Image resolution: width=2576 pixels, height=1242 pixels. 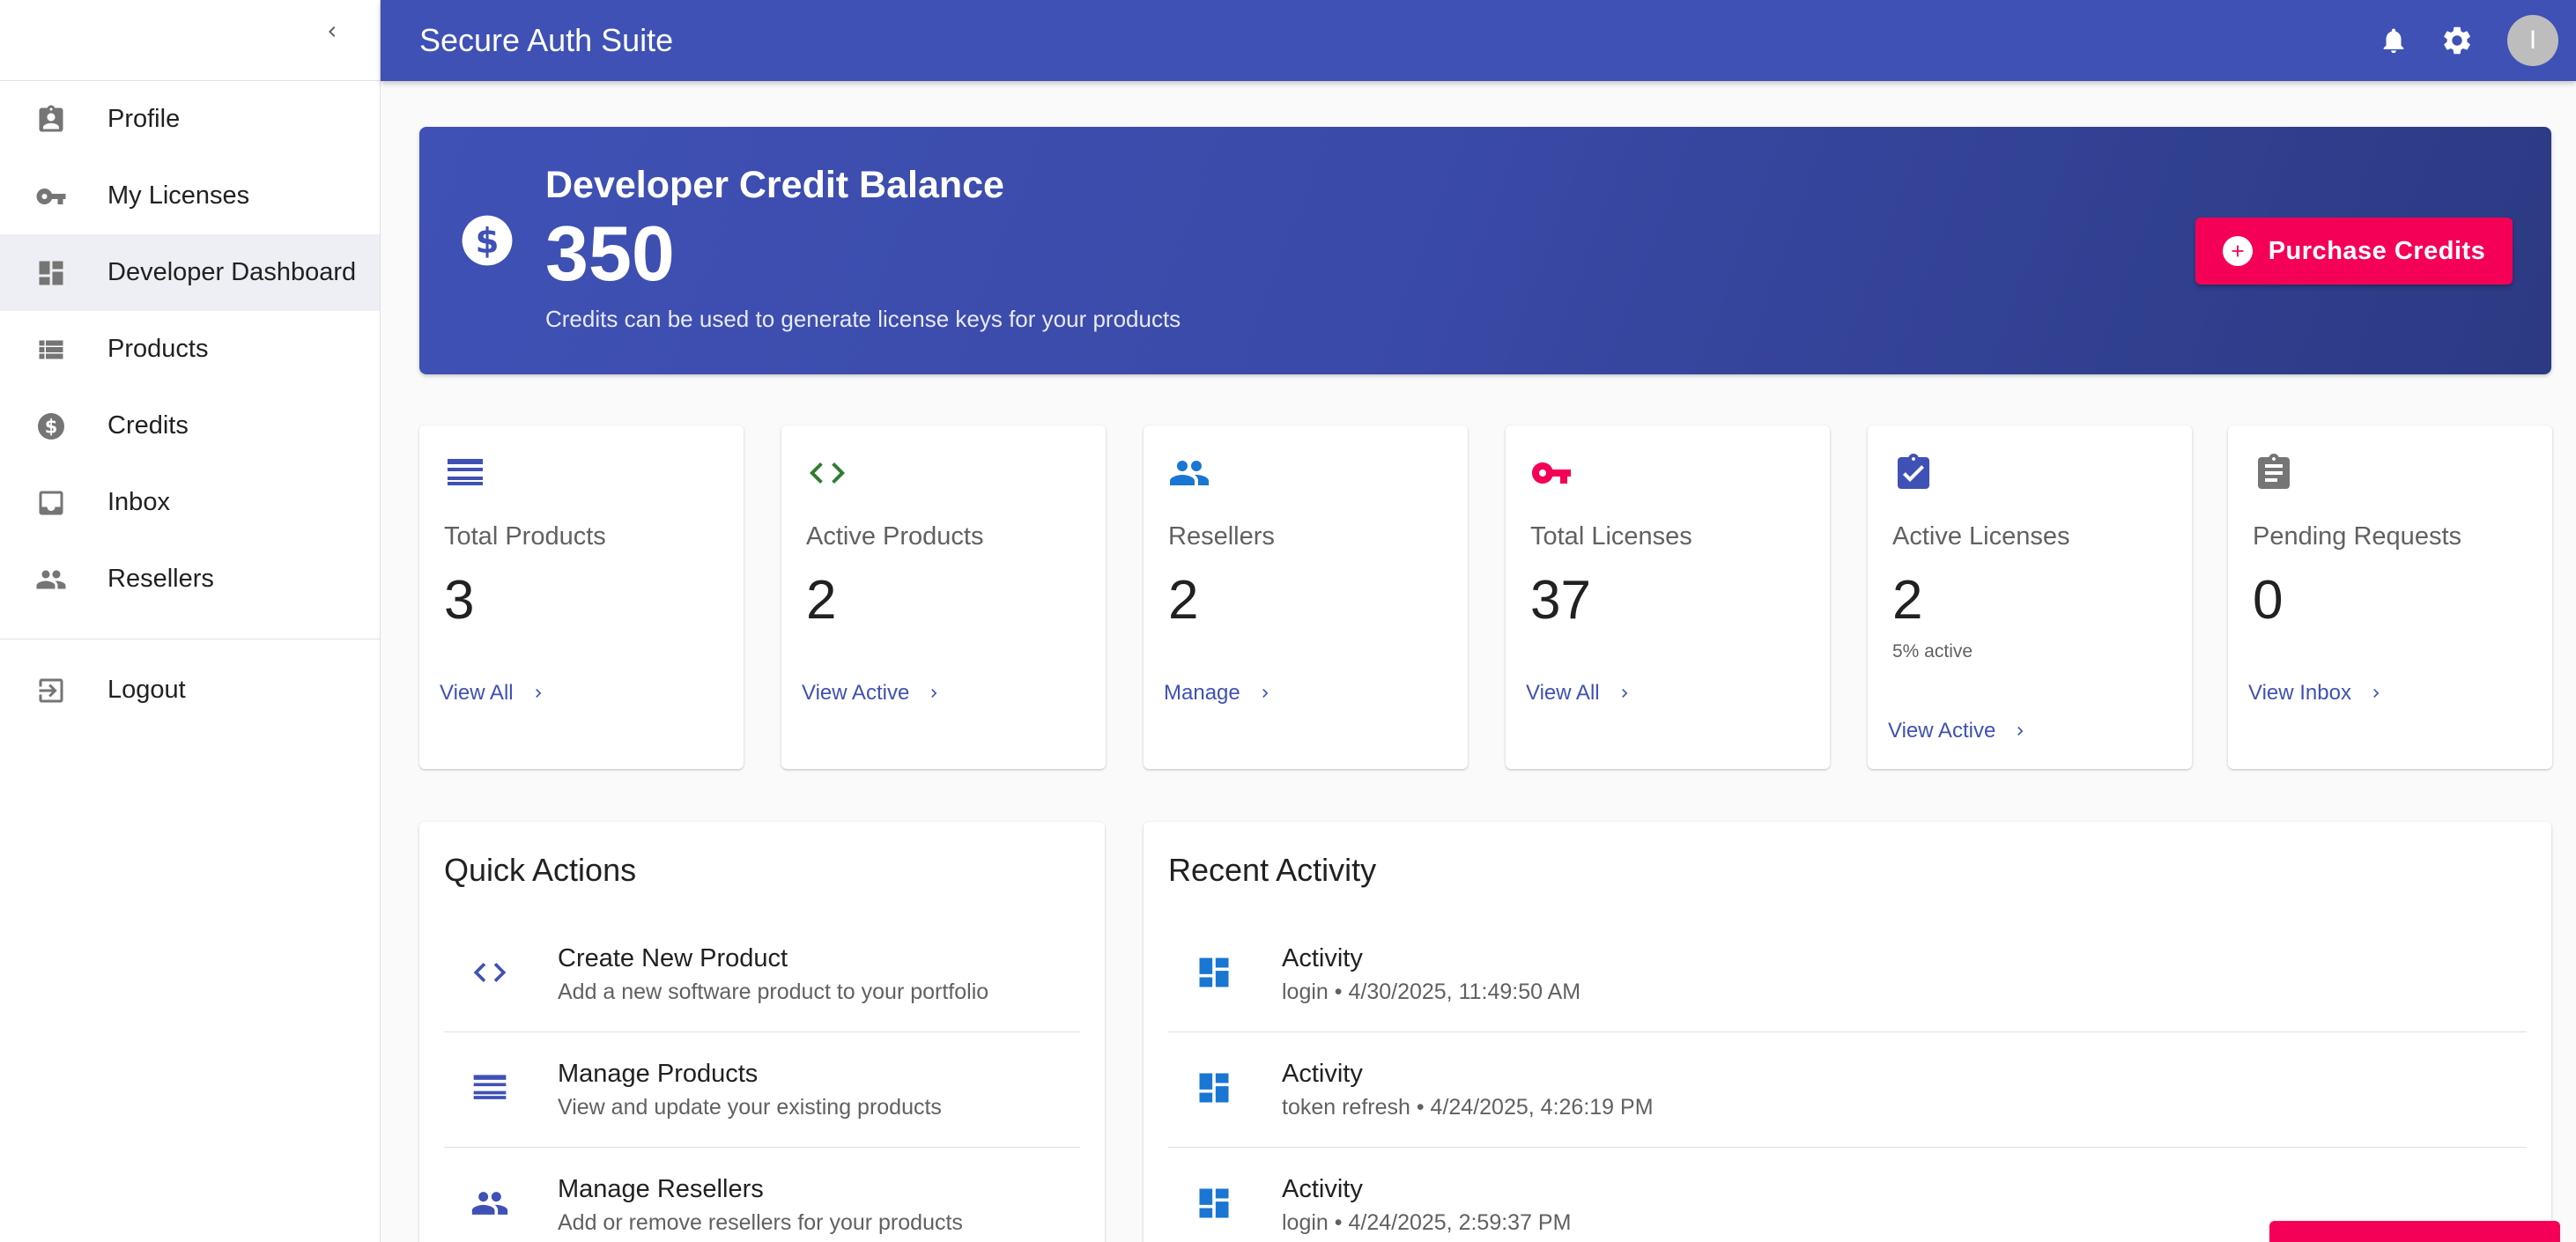 I want to click on item-title: Manage Products, so click(x=658, y=1074).